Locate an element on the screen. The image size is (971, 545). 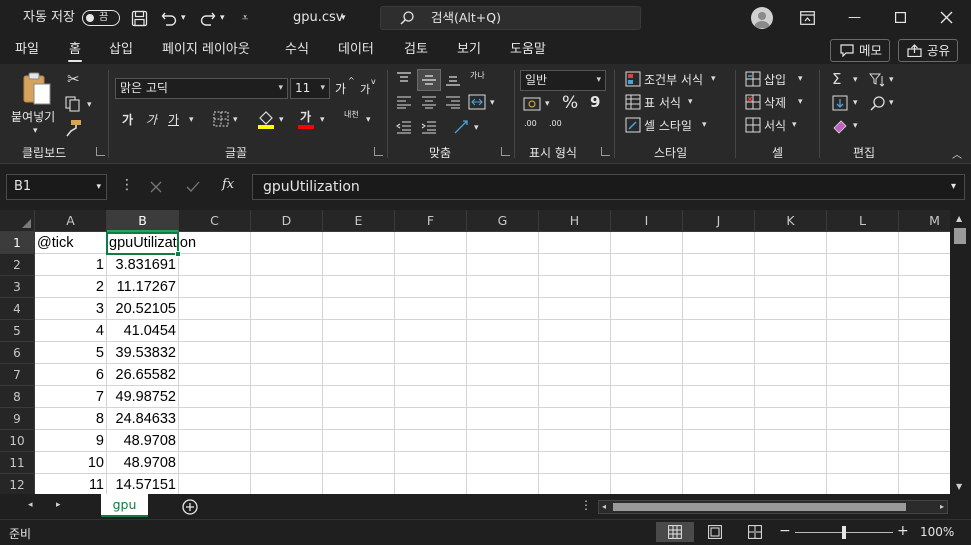
sort-filter-icon is located at coordinates (877, 80).